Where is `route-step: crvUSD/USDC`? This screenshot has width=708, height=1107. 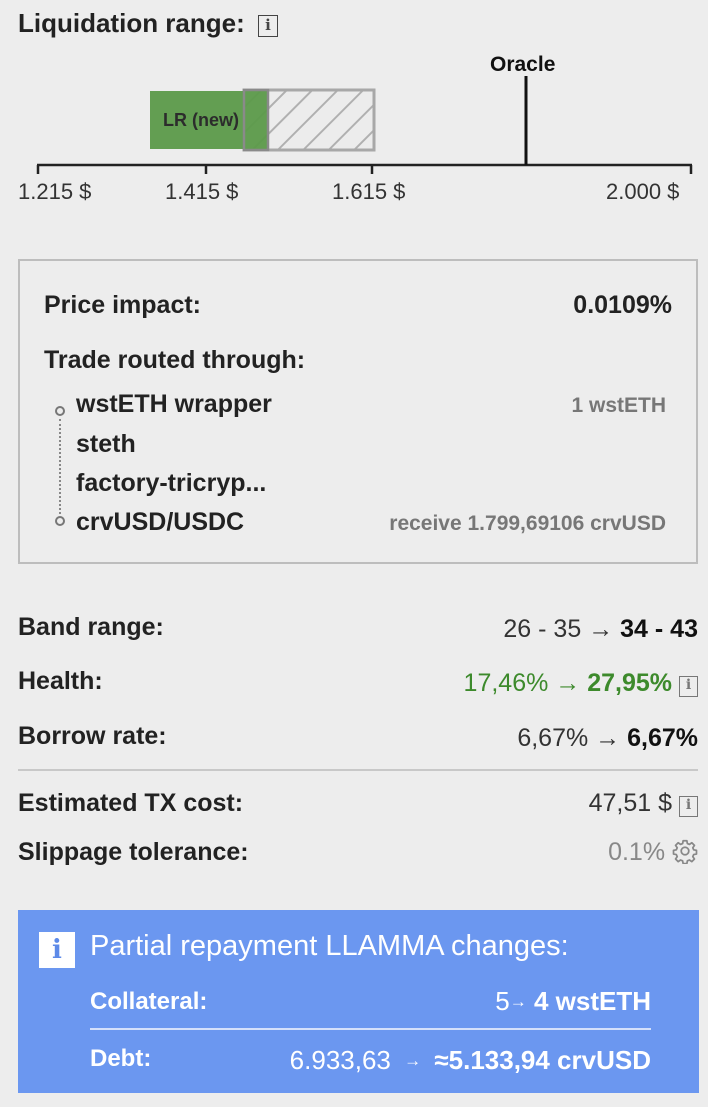
route-step: crvUSD/USDC is located at coordinates (160, 522).